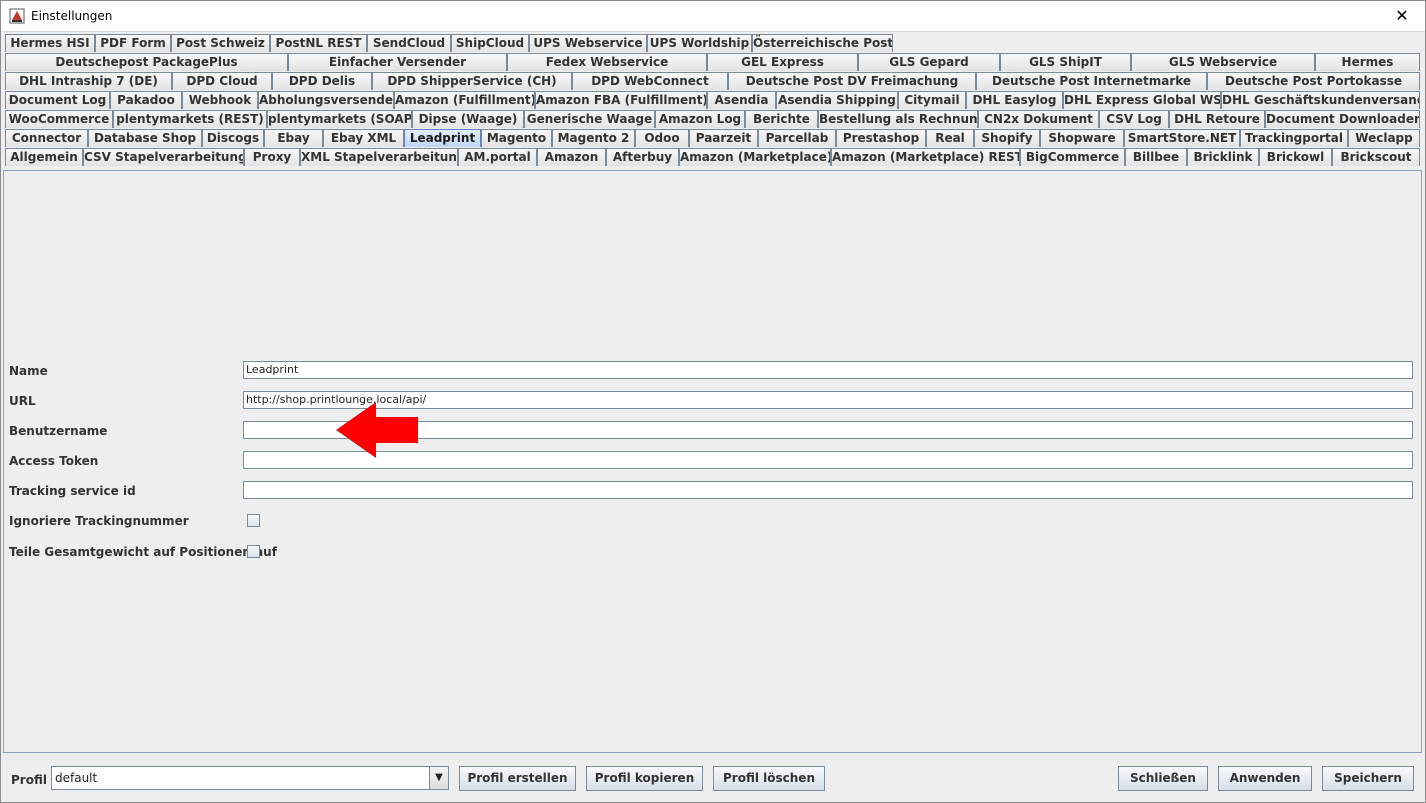 This screenshot has height=803, width=1426. I want to click on tab-amazon-fulfillment: Amazon (Fulfillment), so click(464, 100).